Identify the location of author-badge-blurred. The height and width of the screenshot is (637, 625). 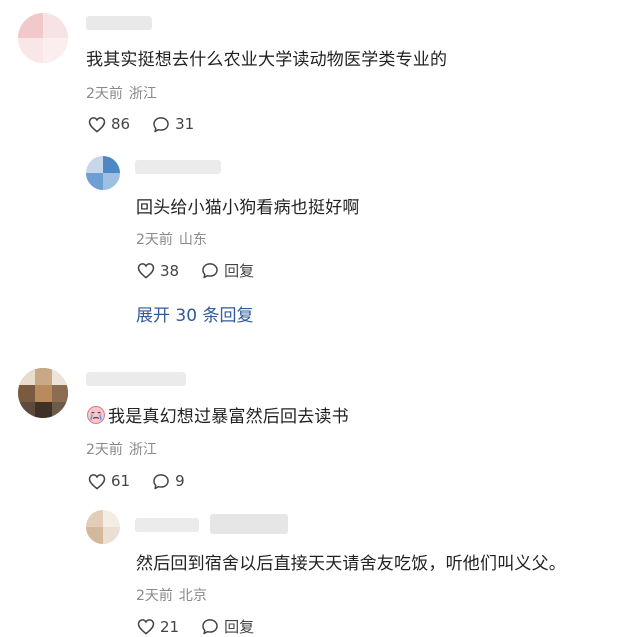
(249, 524).